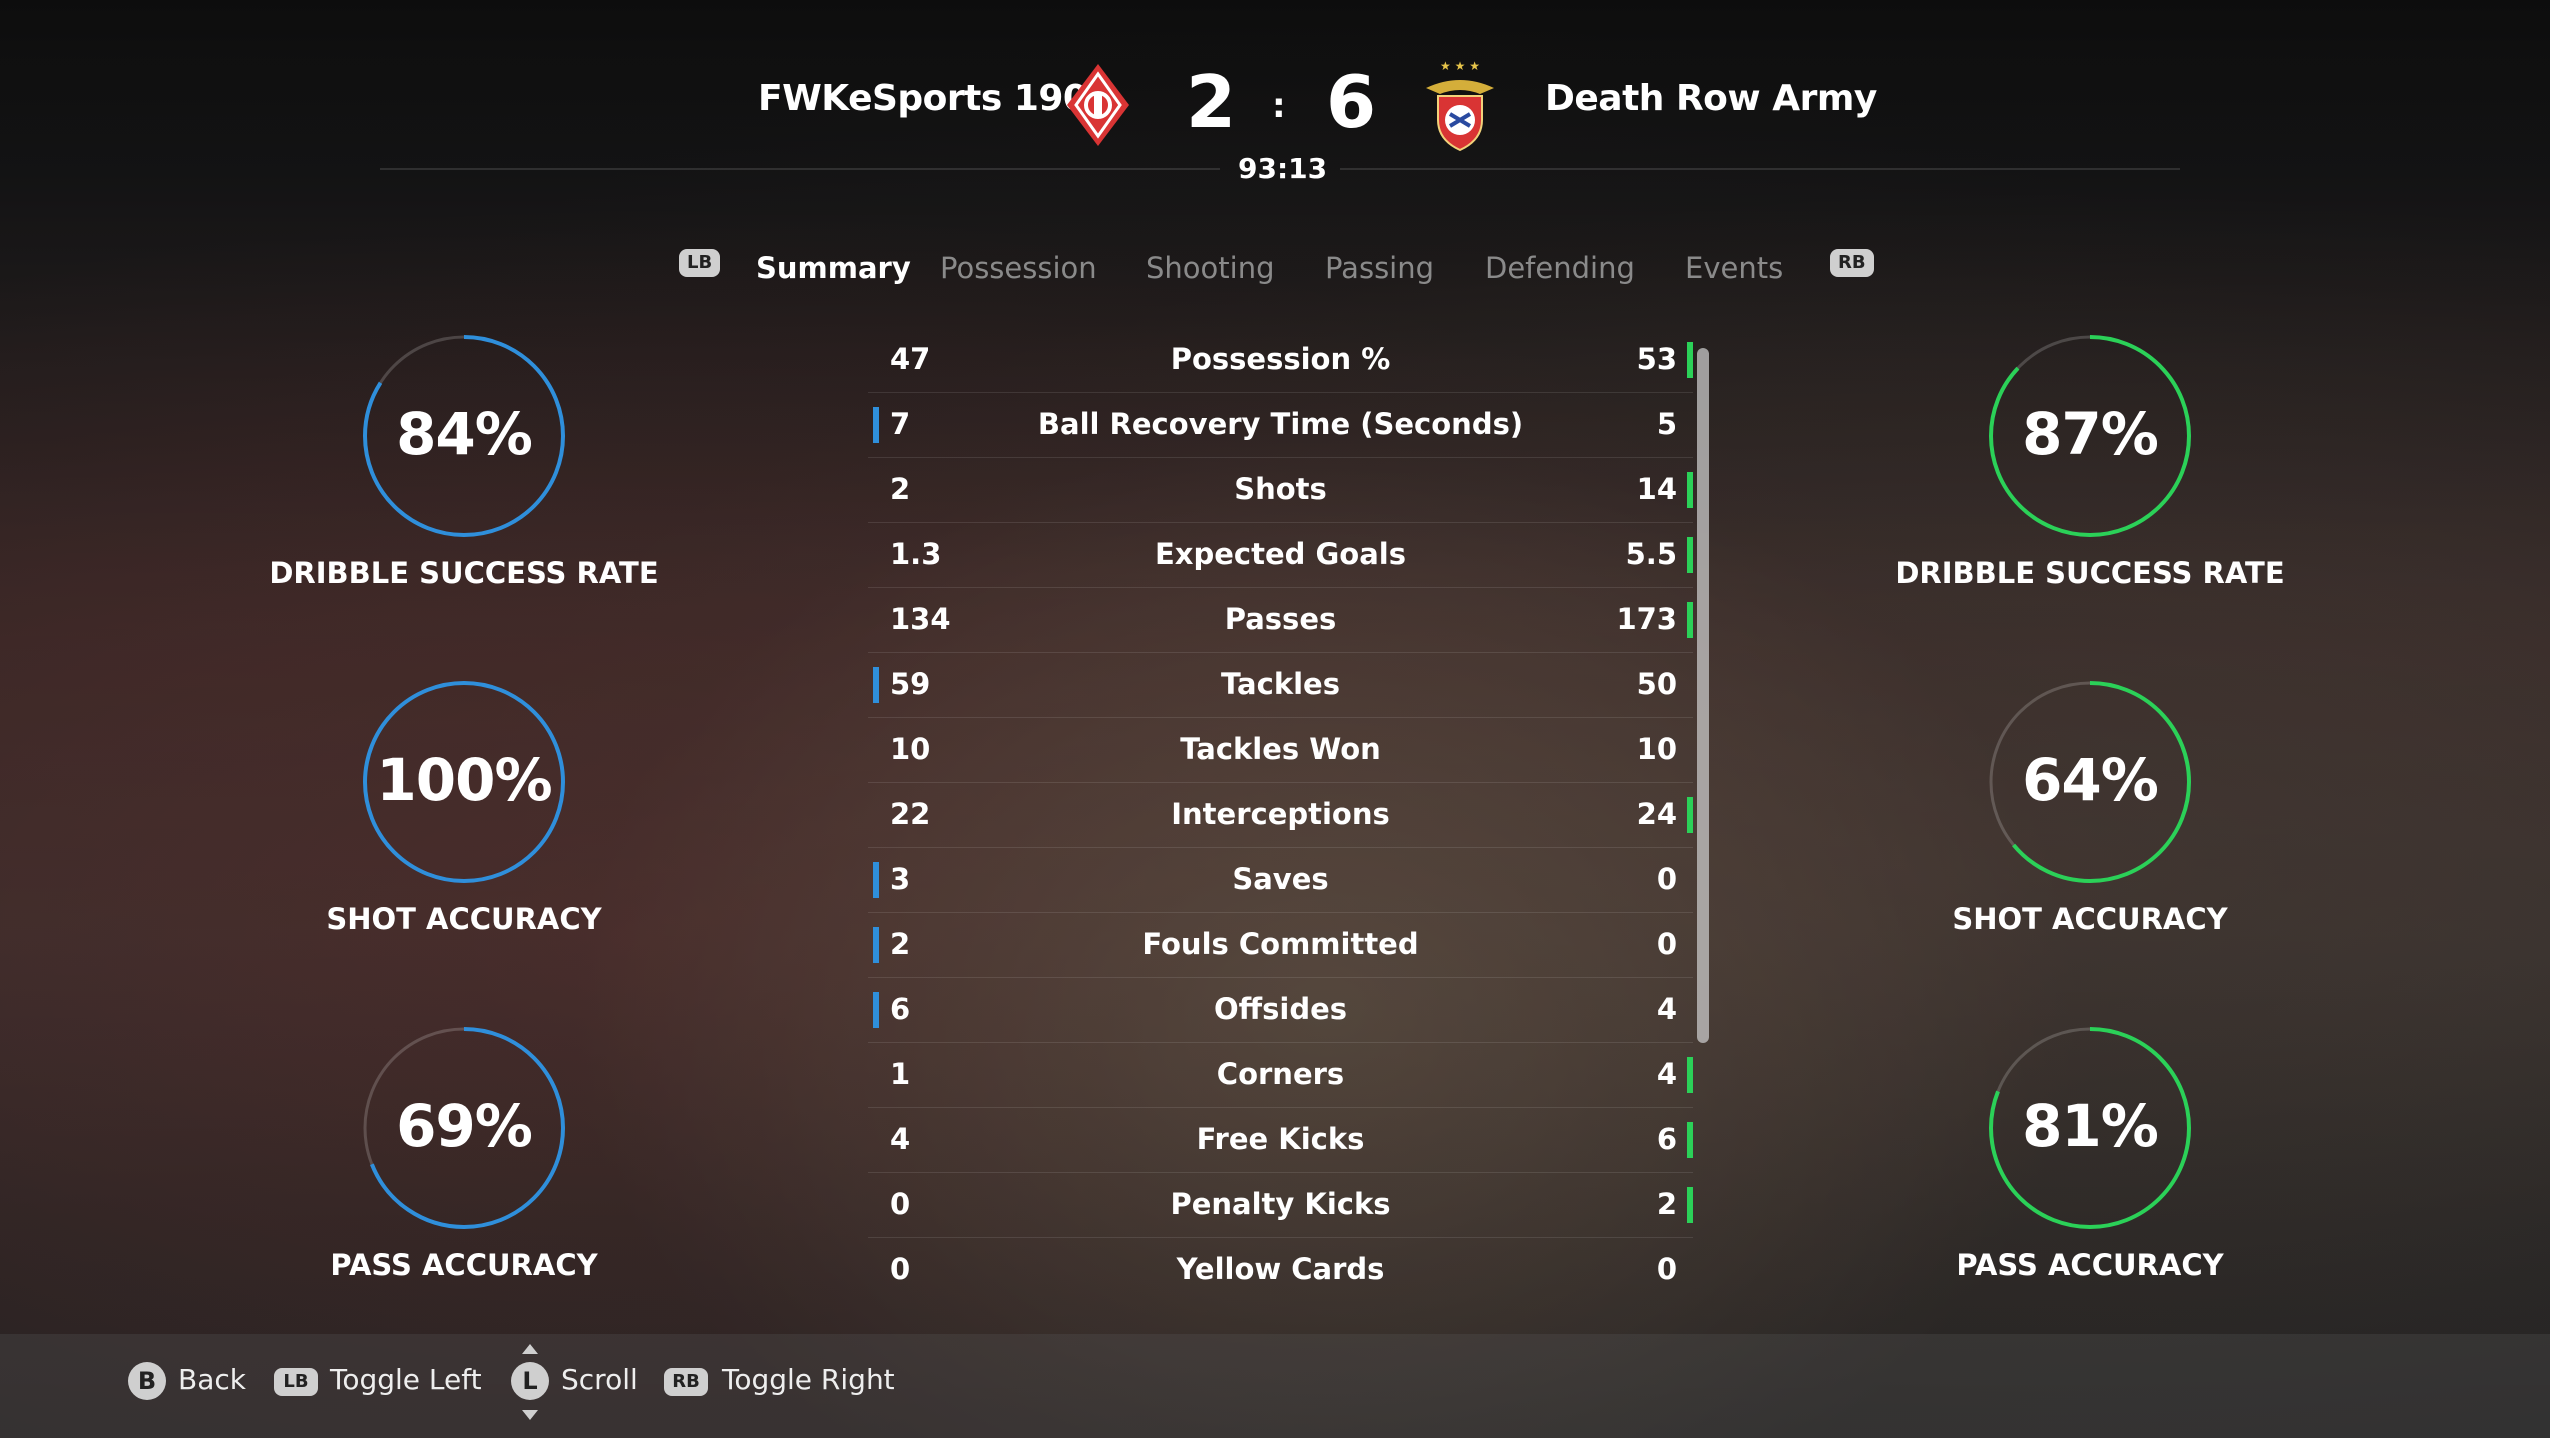 Image resolution: width=2550 pixels, height=1438 pixels. What do you see at coordinates (1711, 98) in the screenshot?
I see `away-team-name: Death Row Army` at bounding box center [1711, 98].